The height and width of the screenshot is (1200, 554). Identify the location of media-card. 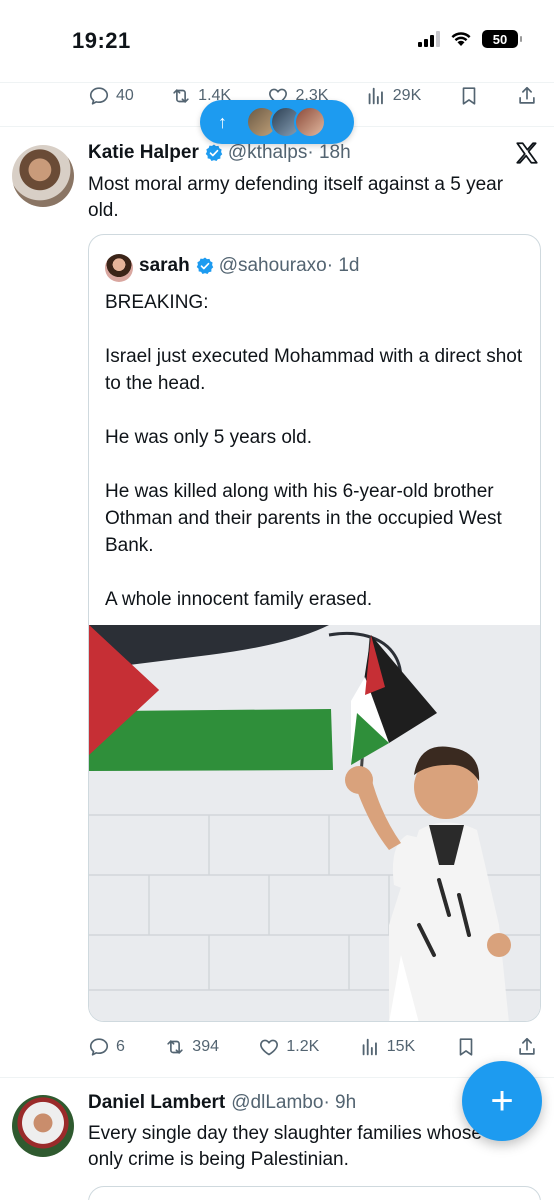
(314, 1193).